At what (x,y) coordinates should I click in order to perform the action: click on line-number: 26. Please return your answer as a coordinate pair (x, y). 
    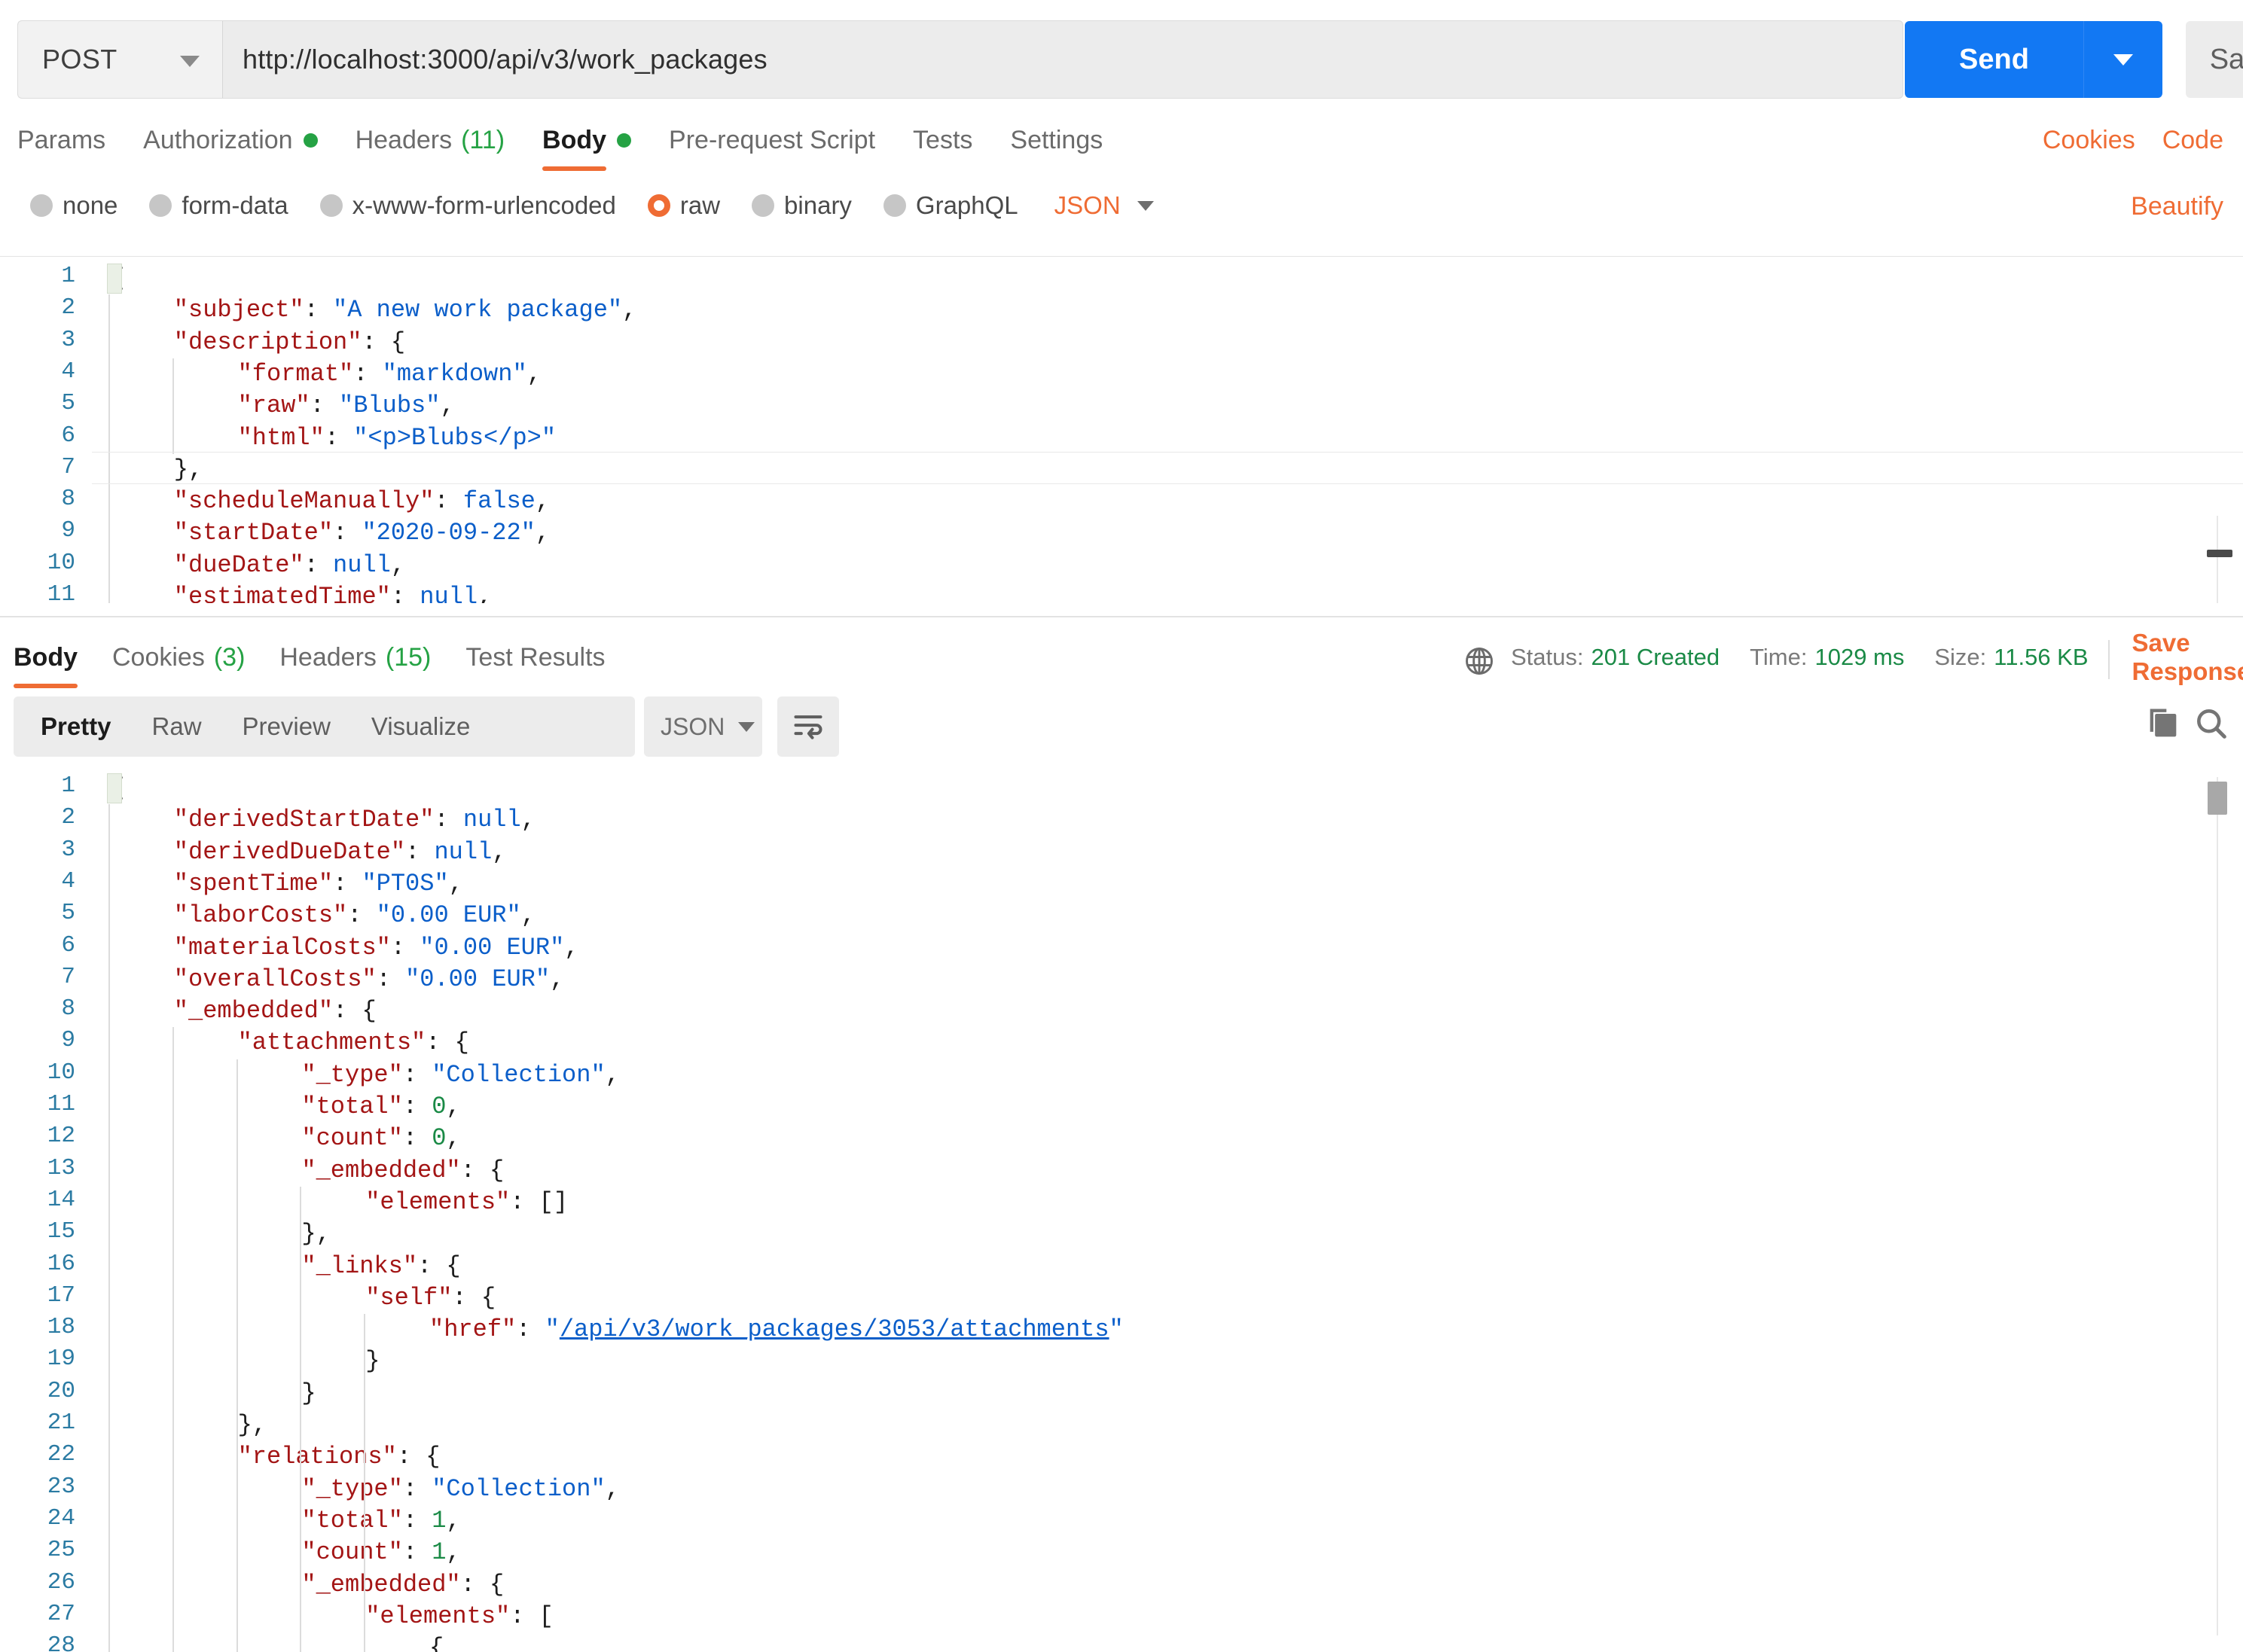
    Looking at the image, I should click on (61, 1582).